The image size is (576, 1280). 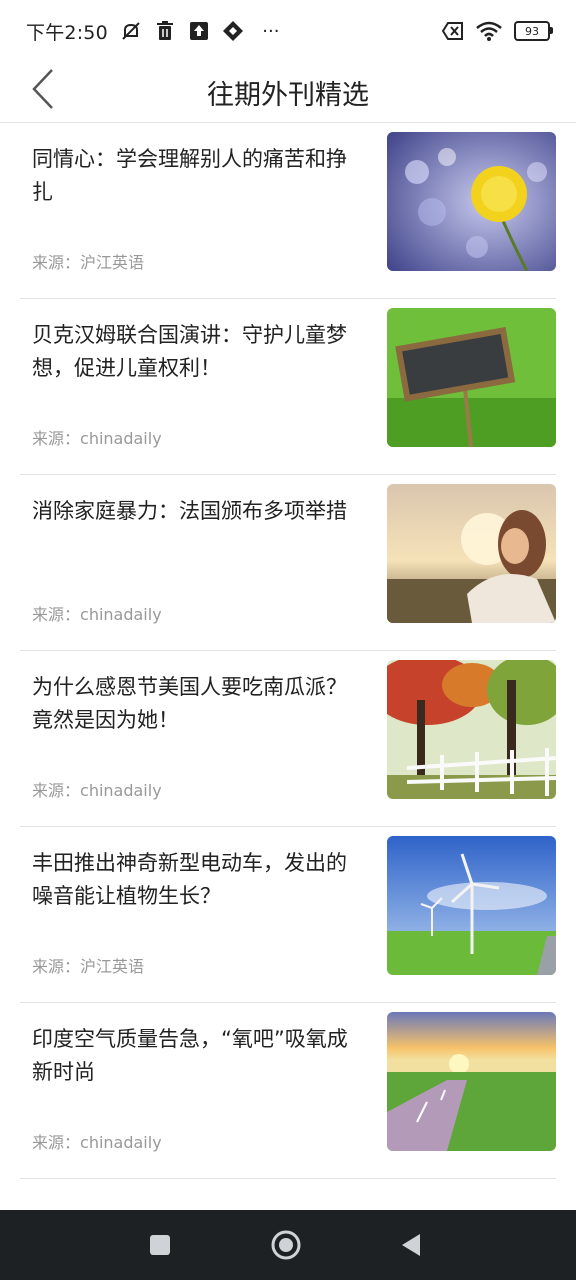 What do you see at coordinates (189, 511) in the screenshot?
I see `article-title: 消除家庭暴力：法国颁布多项举措` at bounding box center [189, 511].